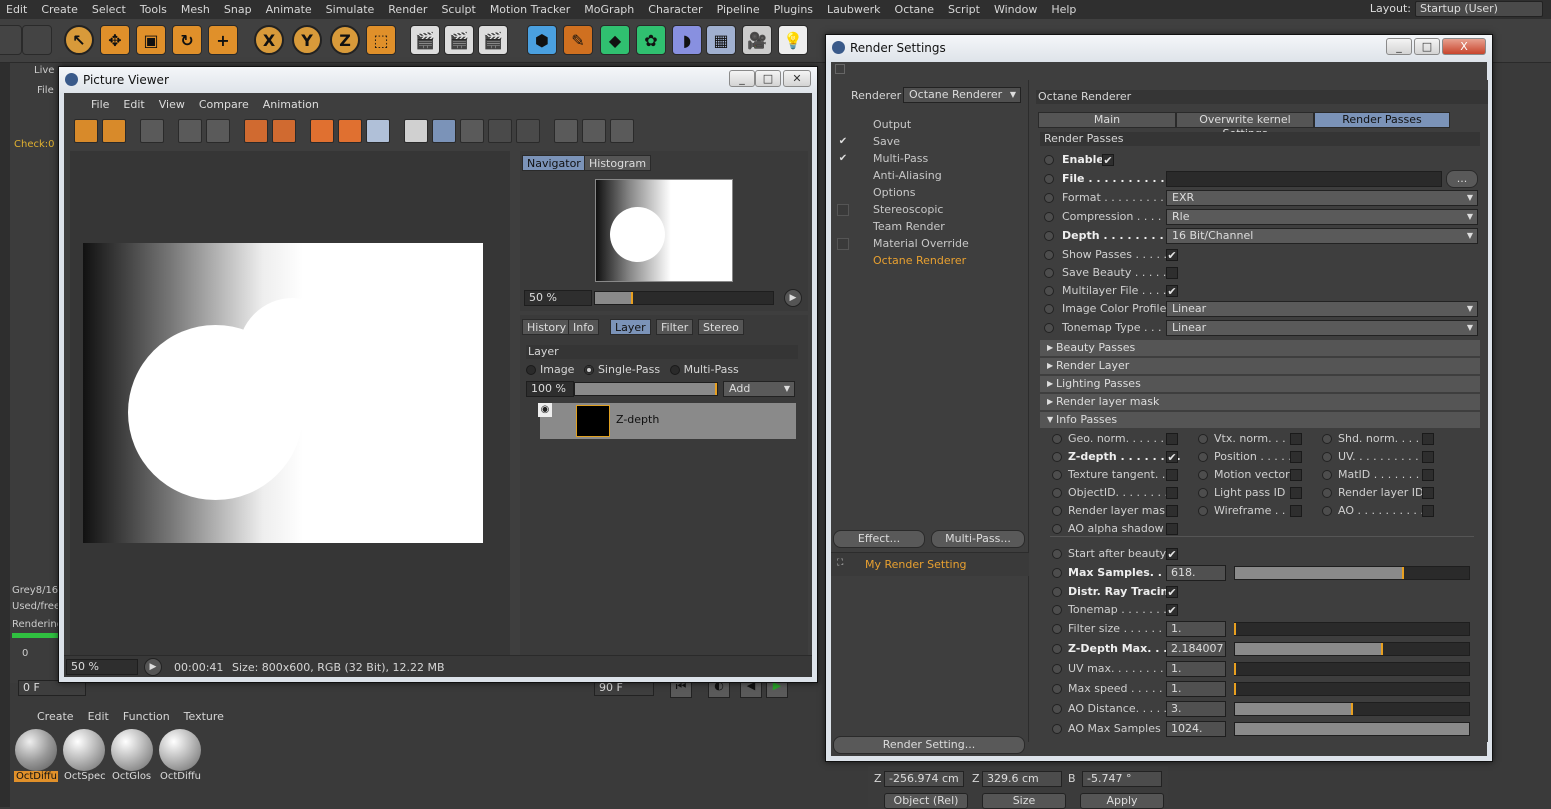 Image resolution: width=1551 pixels, height=809 pixels. What do you see at coordinates (238, 9) in the screenshot?
I see `menu-snap: Snap` at bounding box center [238, 9].